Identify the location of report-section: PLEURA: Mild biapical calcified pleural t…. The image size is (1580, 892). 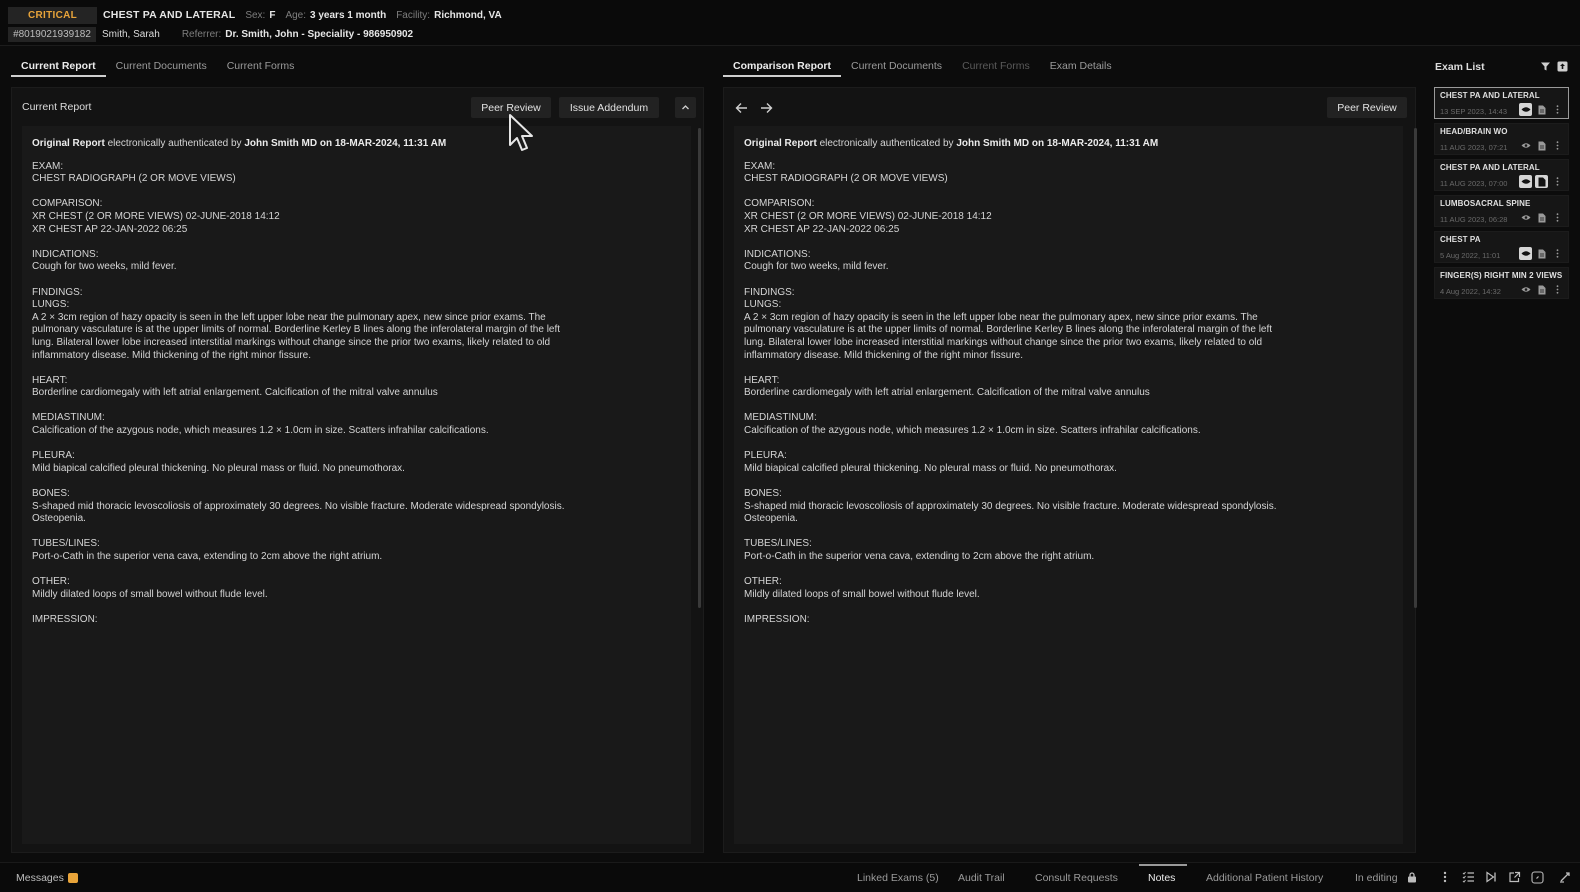
(356, 462).